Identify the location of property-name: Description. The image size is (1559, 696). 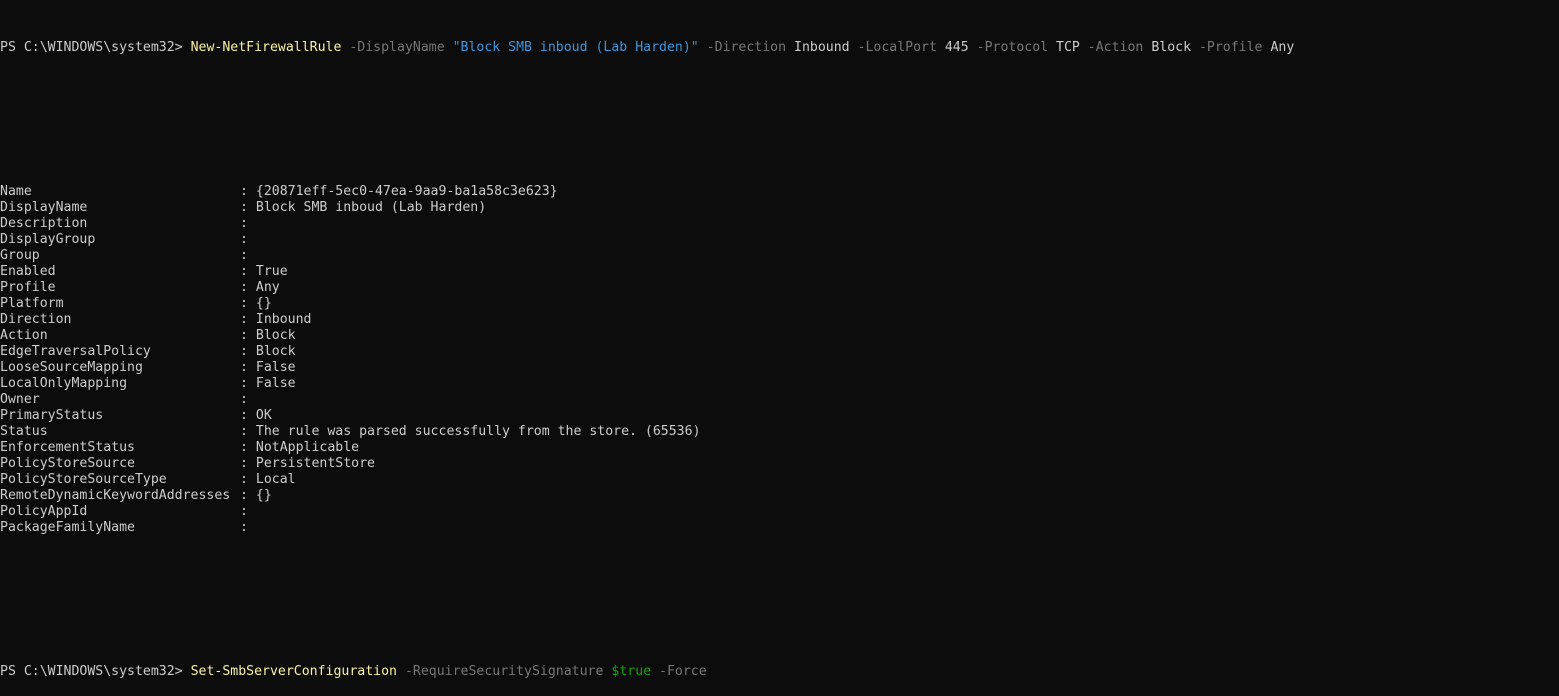
(44, 223).